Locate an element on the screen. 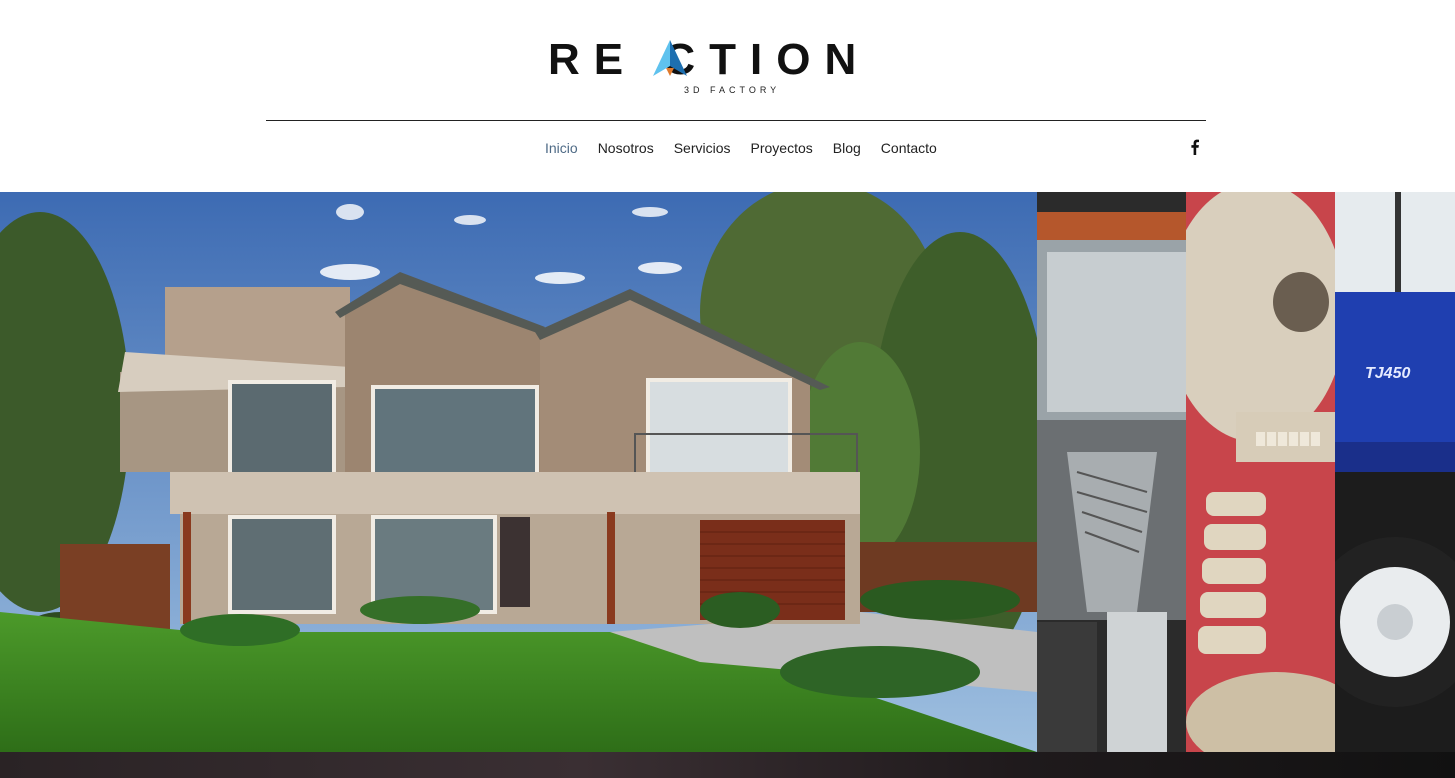  nav-item-inicio: Inicio is located at coordinates (561, 148).